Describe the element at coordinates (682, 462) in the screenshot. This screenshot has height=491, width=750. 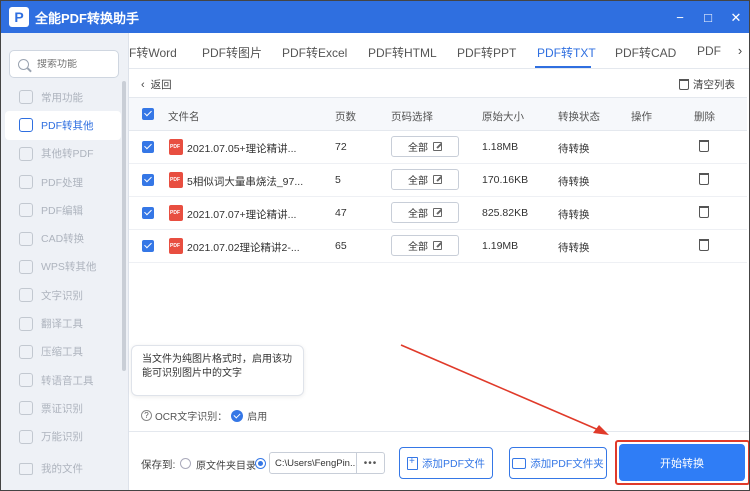
I see `annotation-highlight-box` at that location.